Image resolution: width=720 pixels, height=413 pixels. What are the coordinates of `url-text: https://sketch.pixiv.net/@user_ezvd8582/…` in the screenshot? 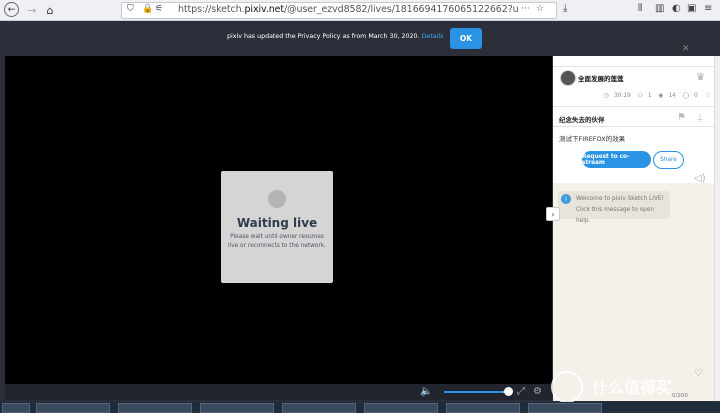 It's located at (348, 9).